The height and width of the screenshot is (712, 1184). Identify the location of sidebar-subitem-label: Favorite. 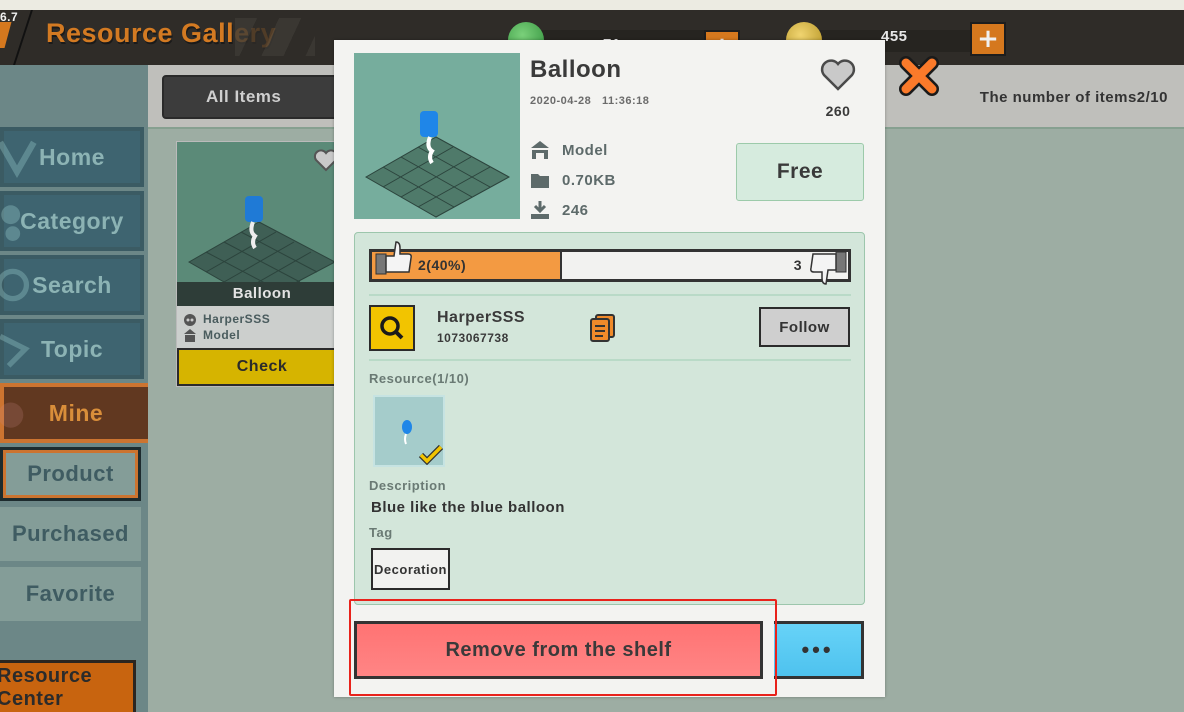
(70, 593).